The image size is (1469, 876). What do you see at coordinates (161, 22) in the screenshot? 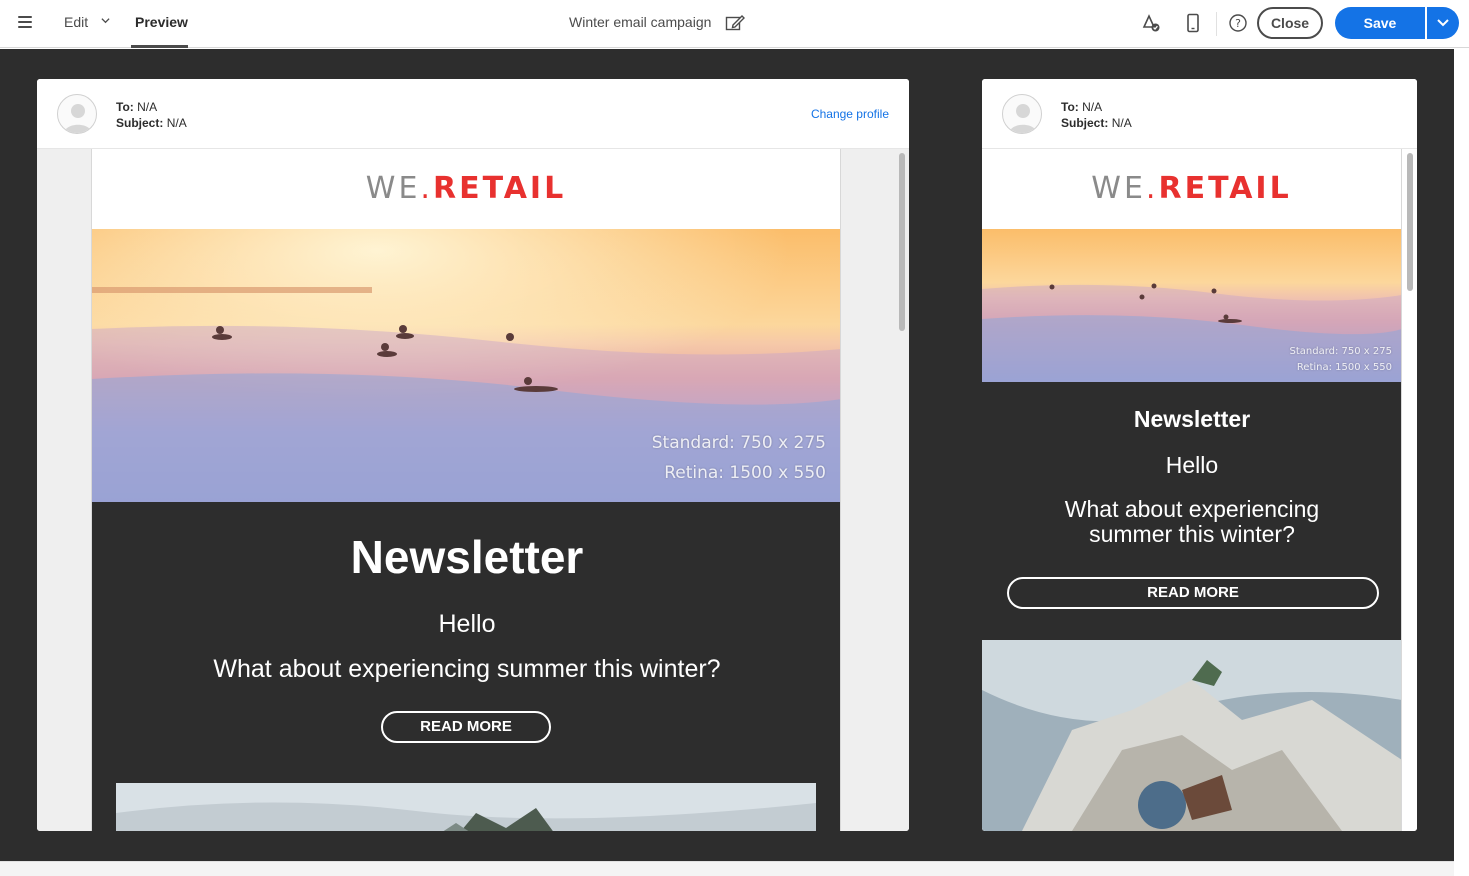
I see `tab-preview: Preview` at bounding box center [161, 22].